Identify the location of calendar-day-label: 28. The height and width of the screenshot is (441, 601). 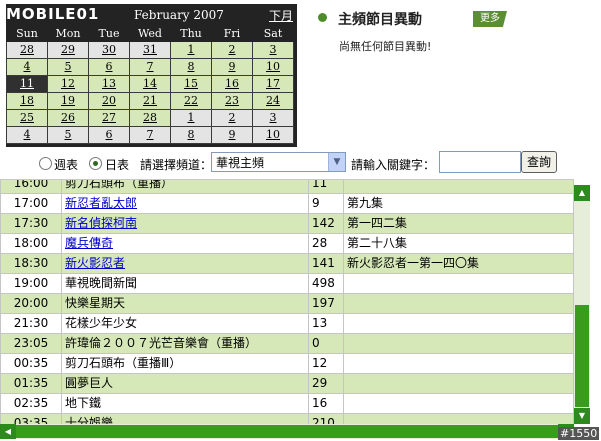
(150, 117).